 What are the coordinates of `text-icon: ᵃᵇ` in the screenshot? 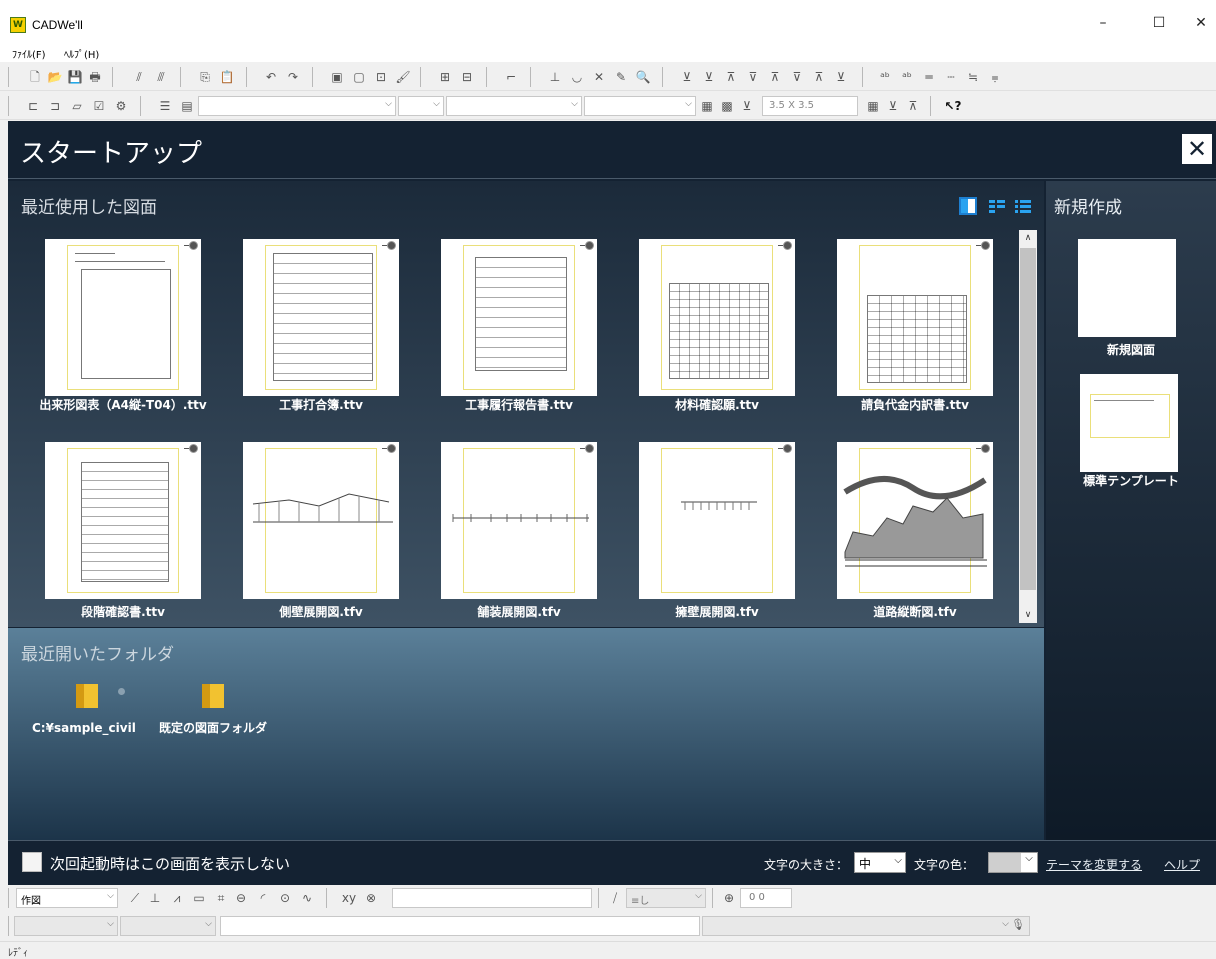 It's located at (885, 77).